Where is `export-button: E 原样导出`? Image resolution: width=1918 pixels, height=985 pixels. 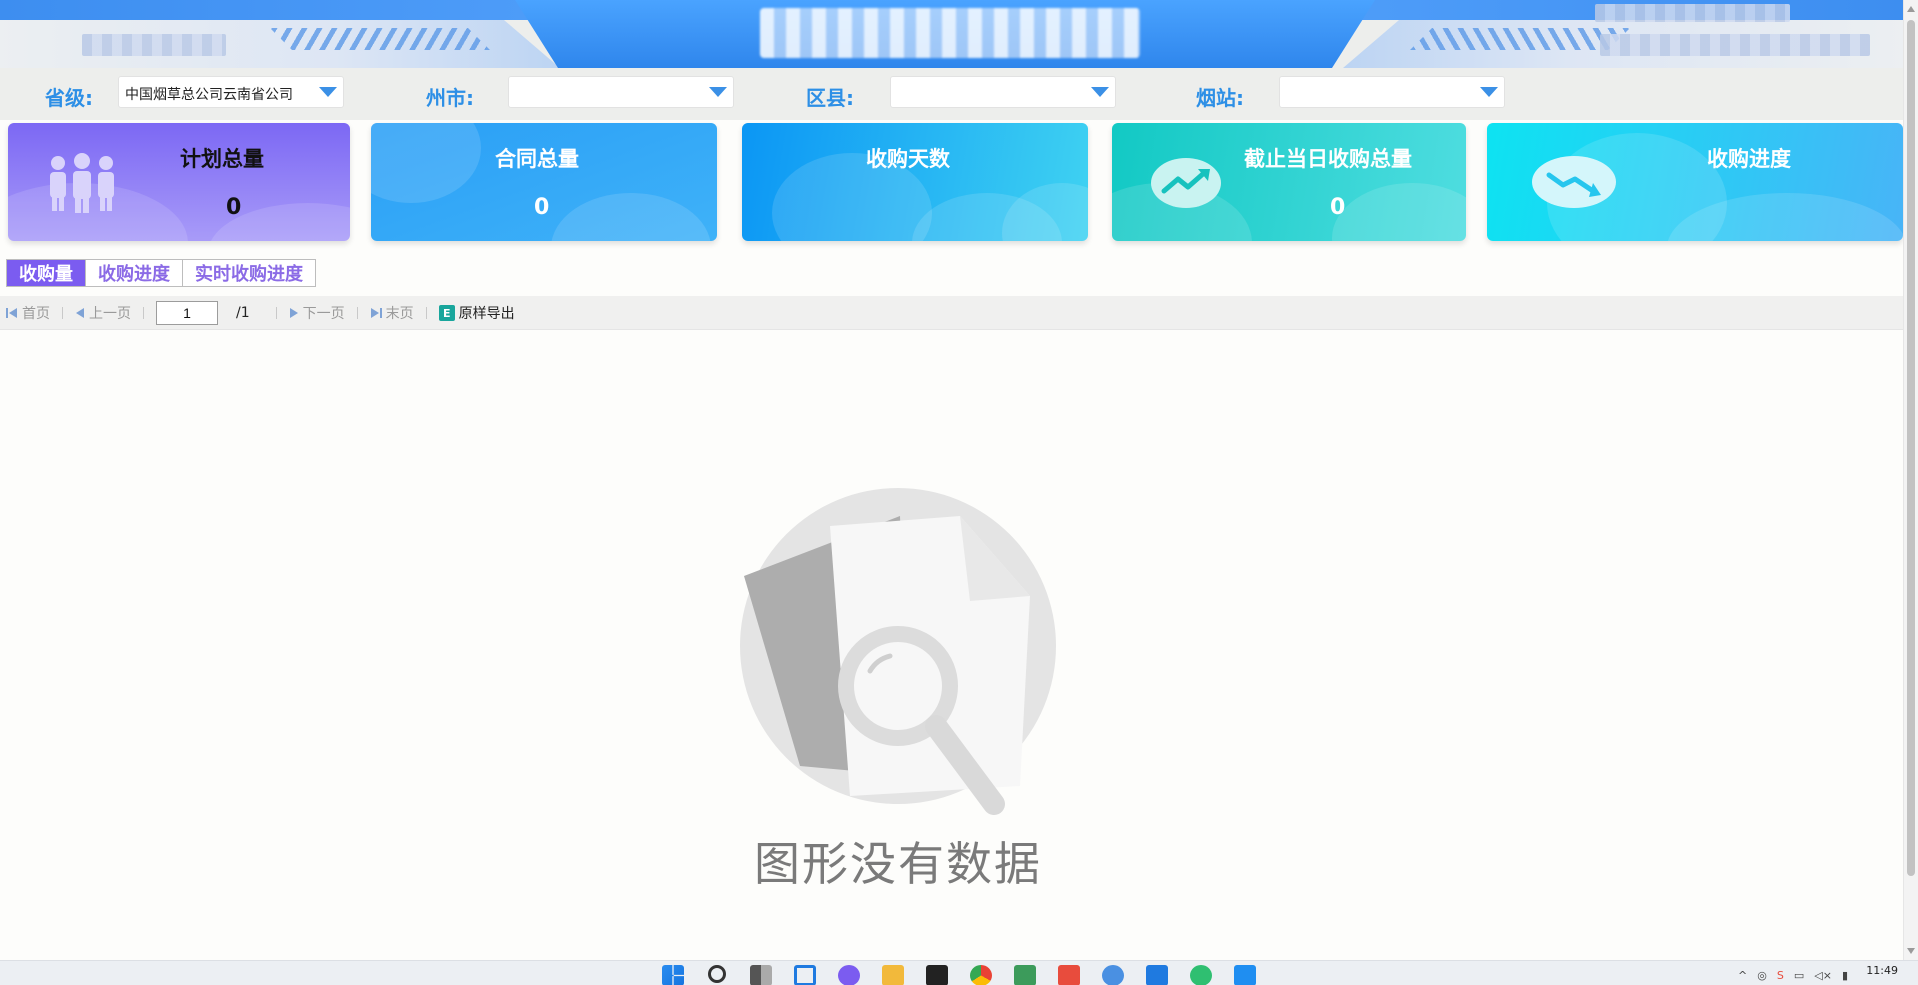 export-button: E 原样导出 is located at coordinates (477, 313).